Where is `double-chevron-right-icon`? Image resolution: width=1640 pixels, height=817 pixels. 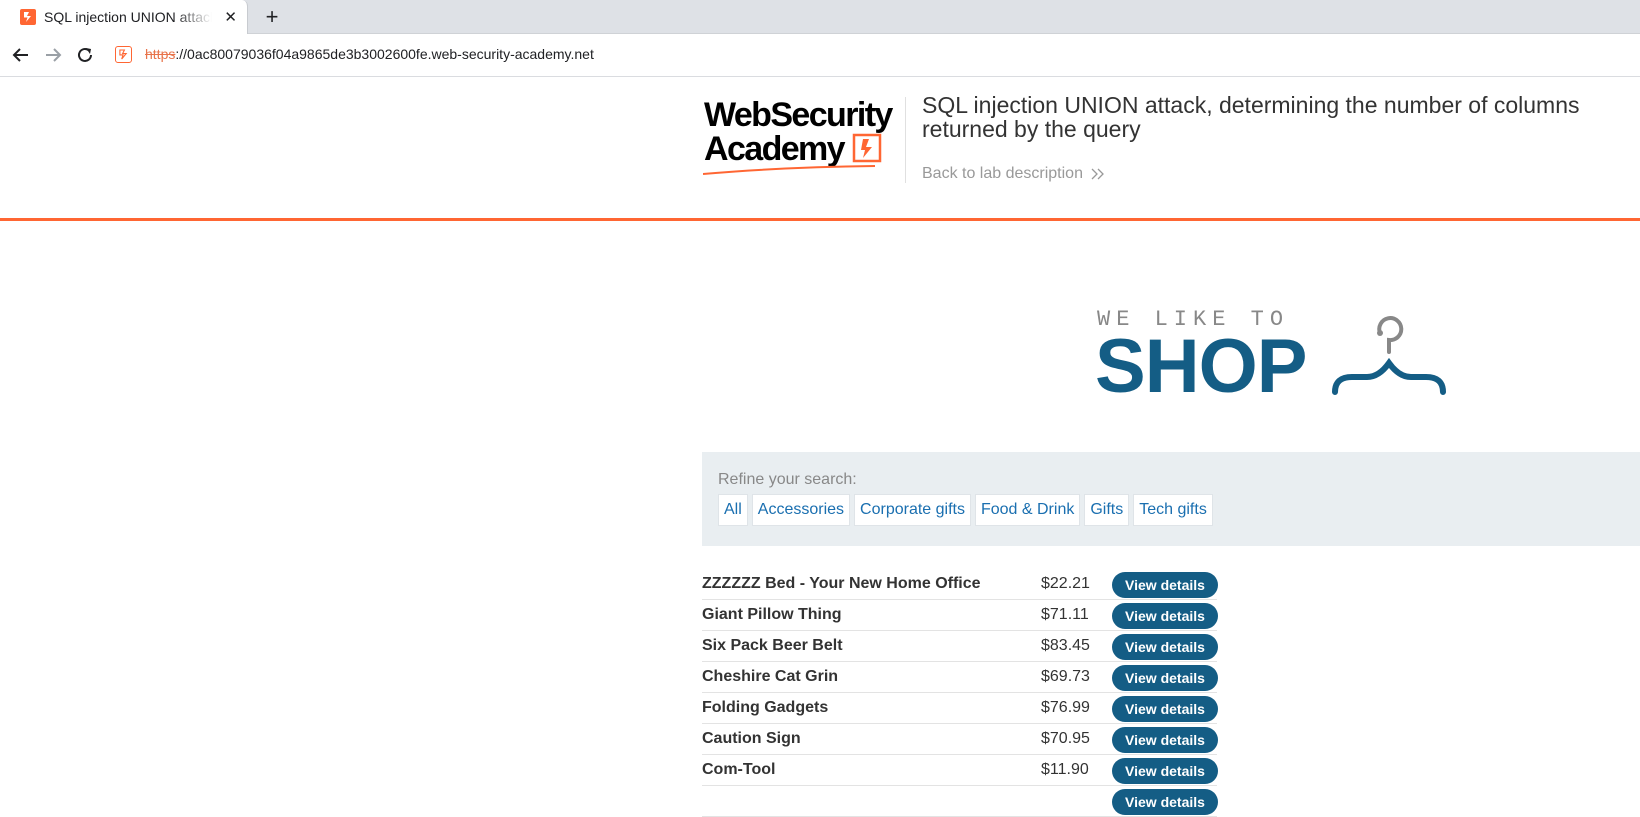
double-chevron-right-icon is located at coordinates (1097, 174).